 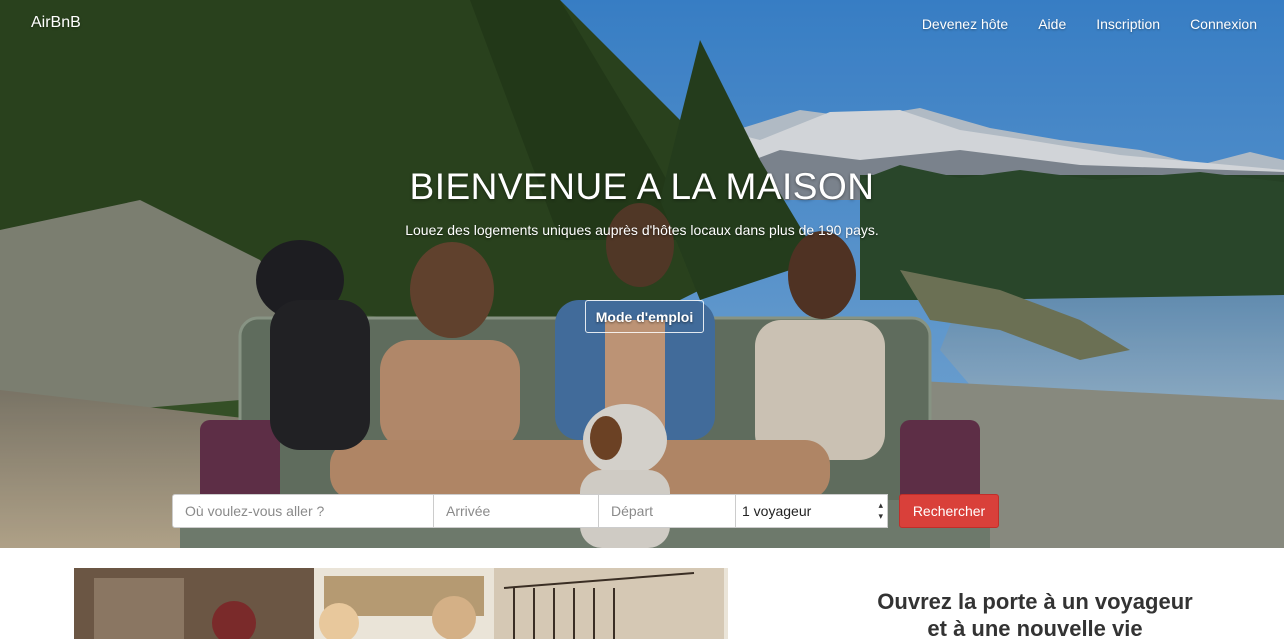 I want to click on guests-select: 1 voyageur ▴ ▾, so click(x=812, y=511).